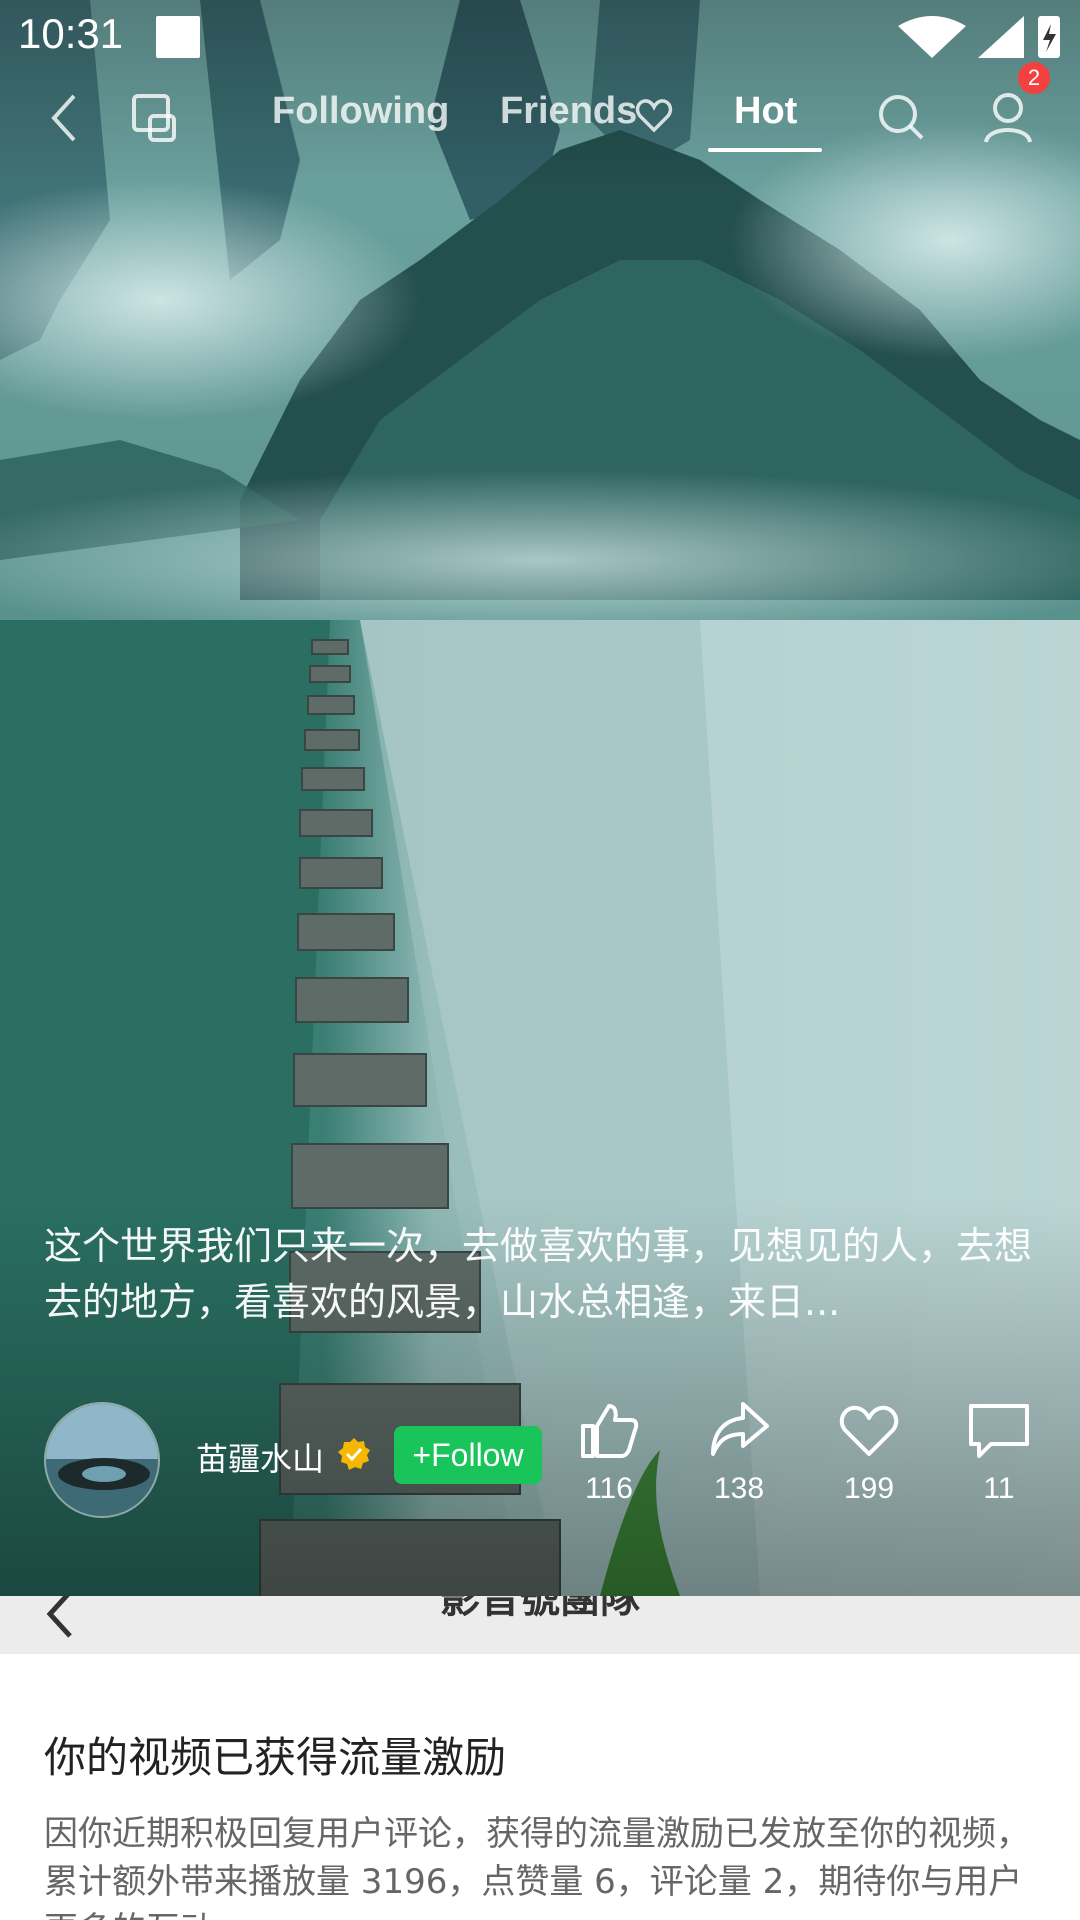 The image size is (1080, 1920). I want to click on thumbs-up-icon, so click(610, 1431).